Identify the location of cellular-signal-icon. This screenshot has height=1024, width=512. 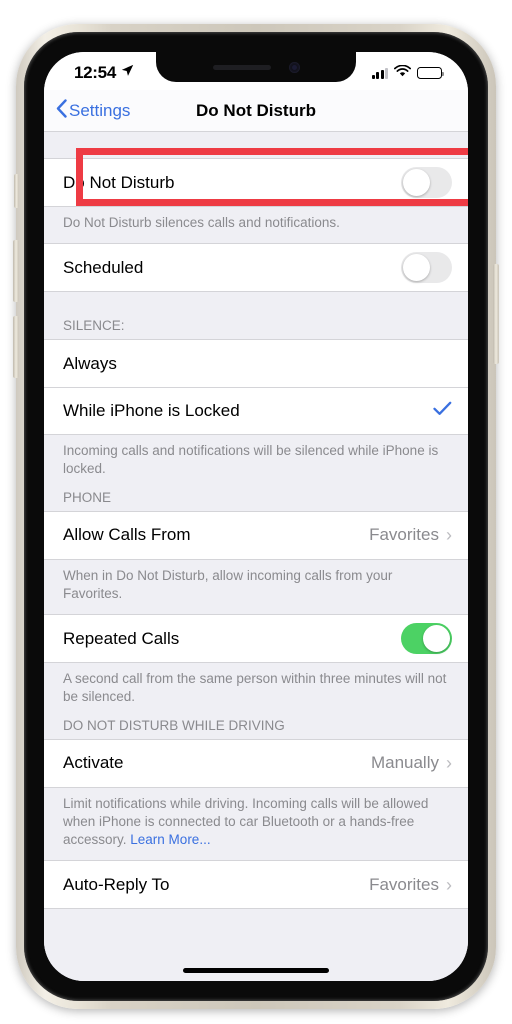
(379, 73).